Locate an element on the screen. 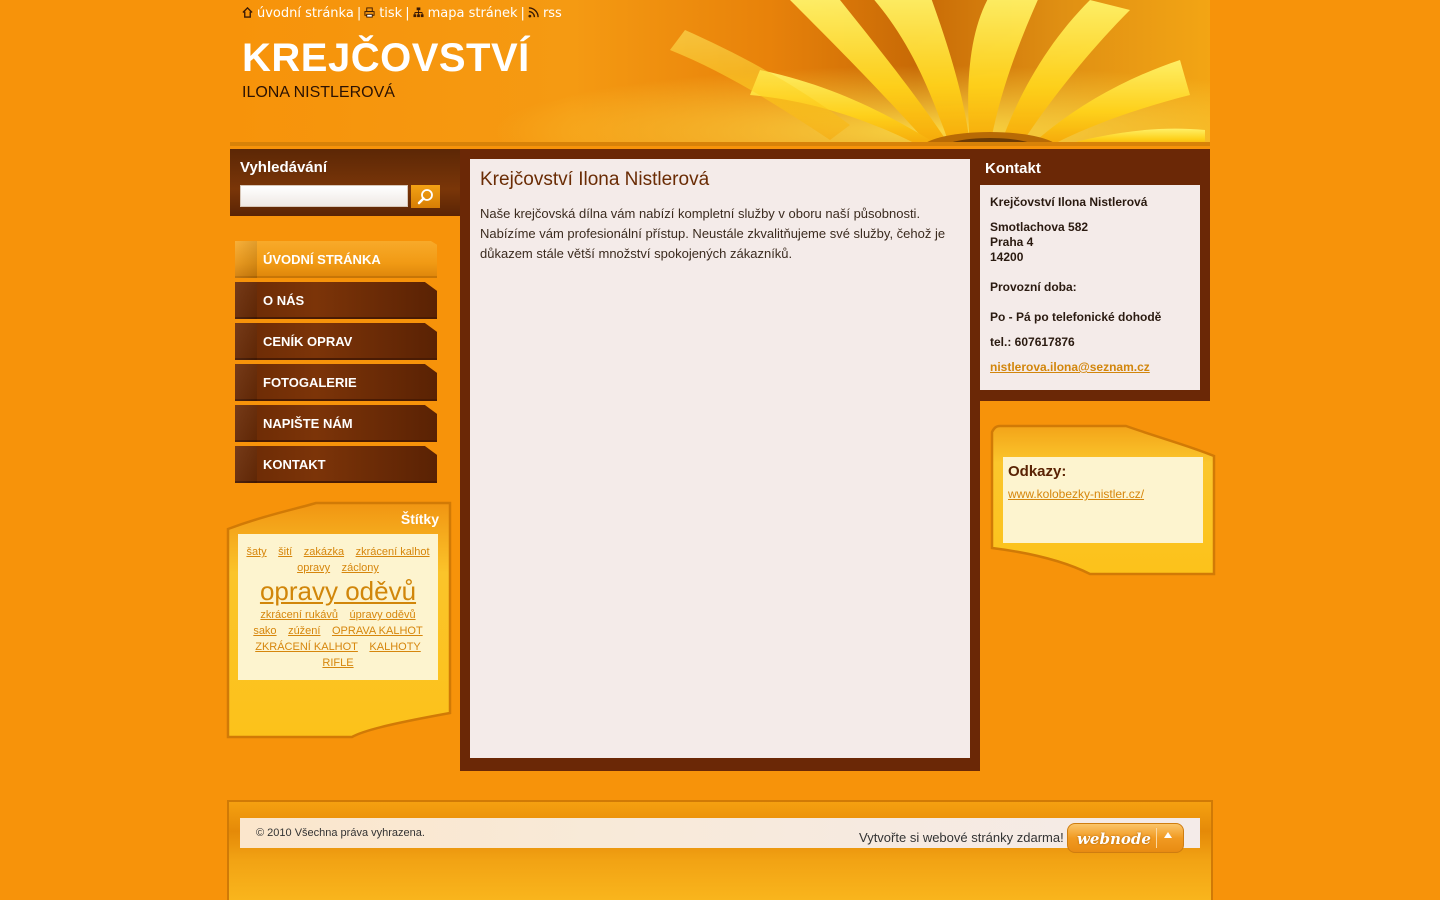 The image size is (1440, 900). tag-link: KALHOTY is located at coordinates (394, 647).